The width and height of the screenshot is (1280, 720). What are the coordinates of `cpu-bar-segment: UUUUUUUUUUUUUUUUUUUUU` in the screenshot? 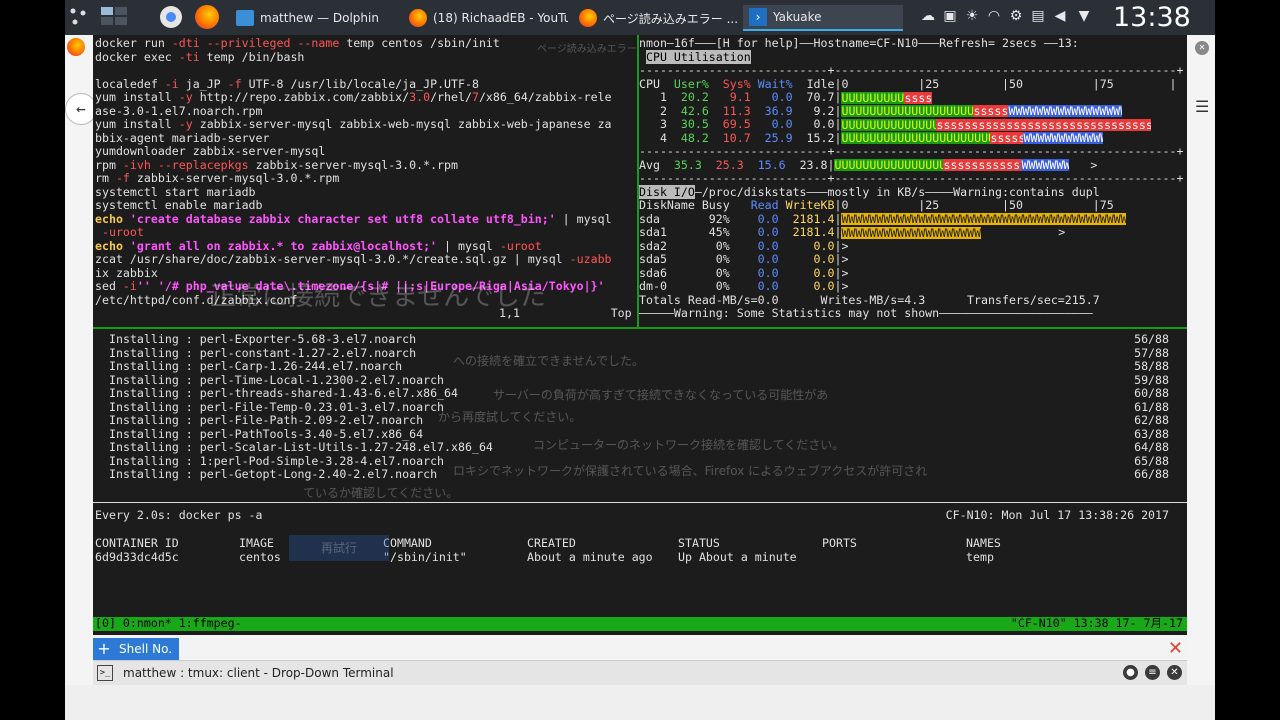 It's located at (907, 111).